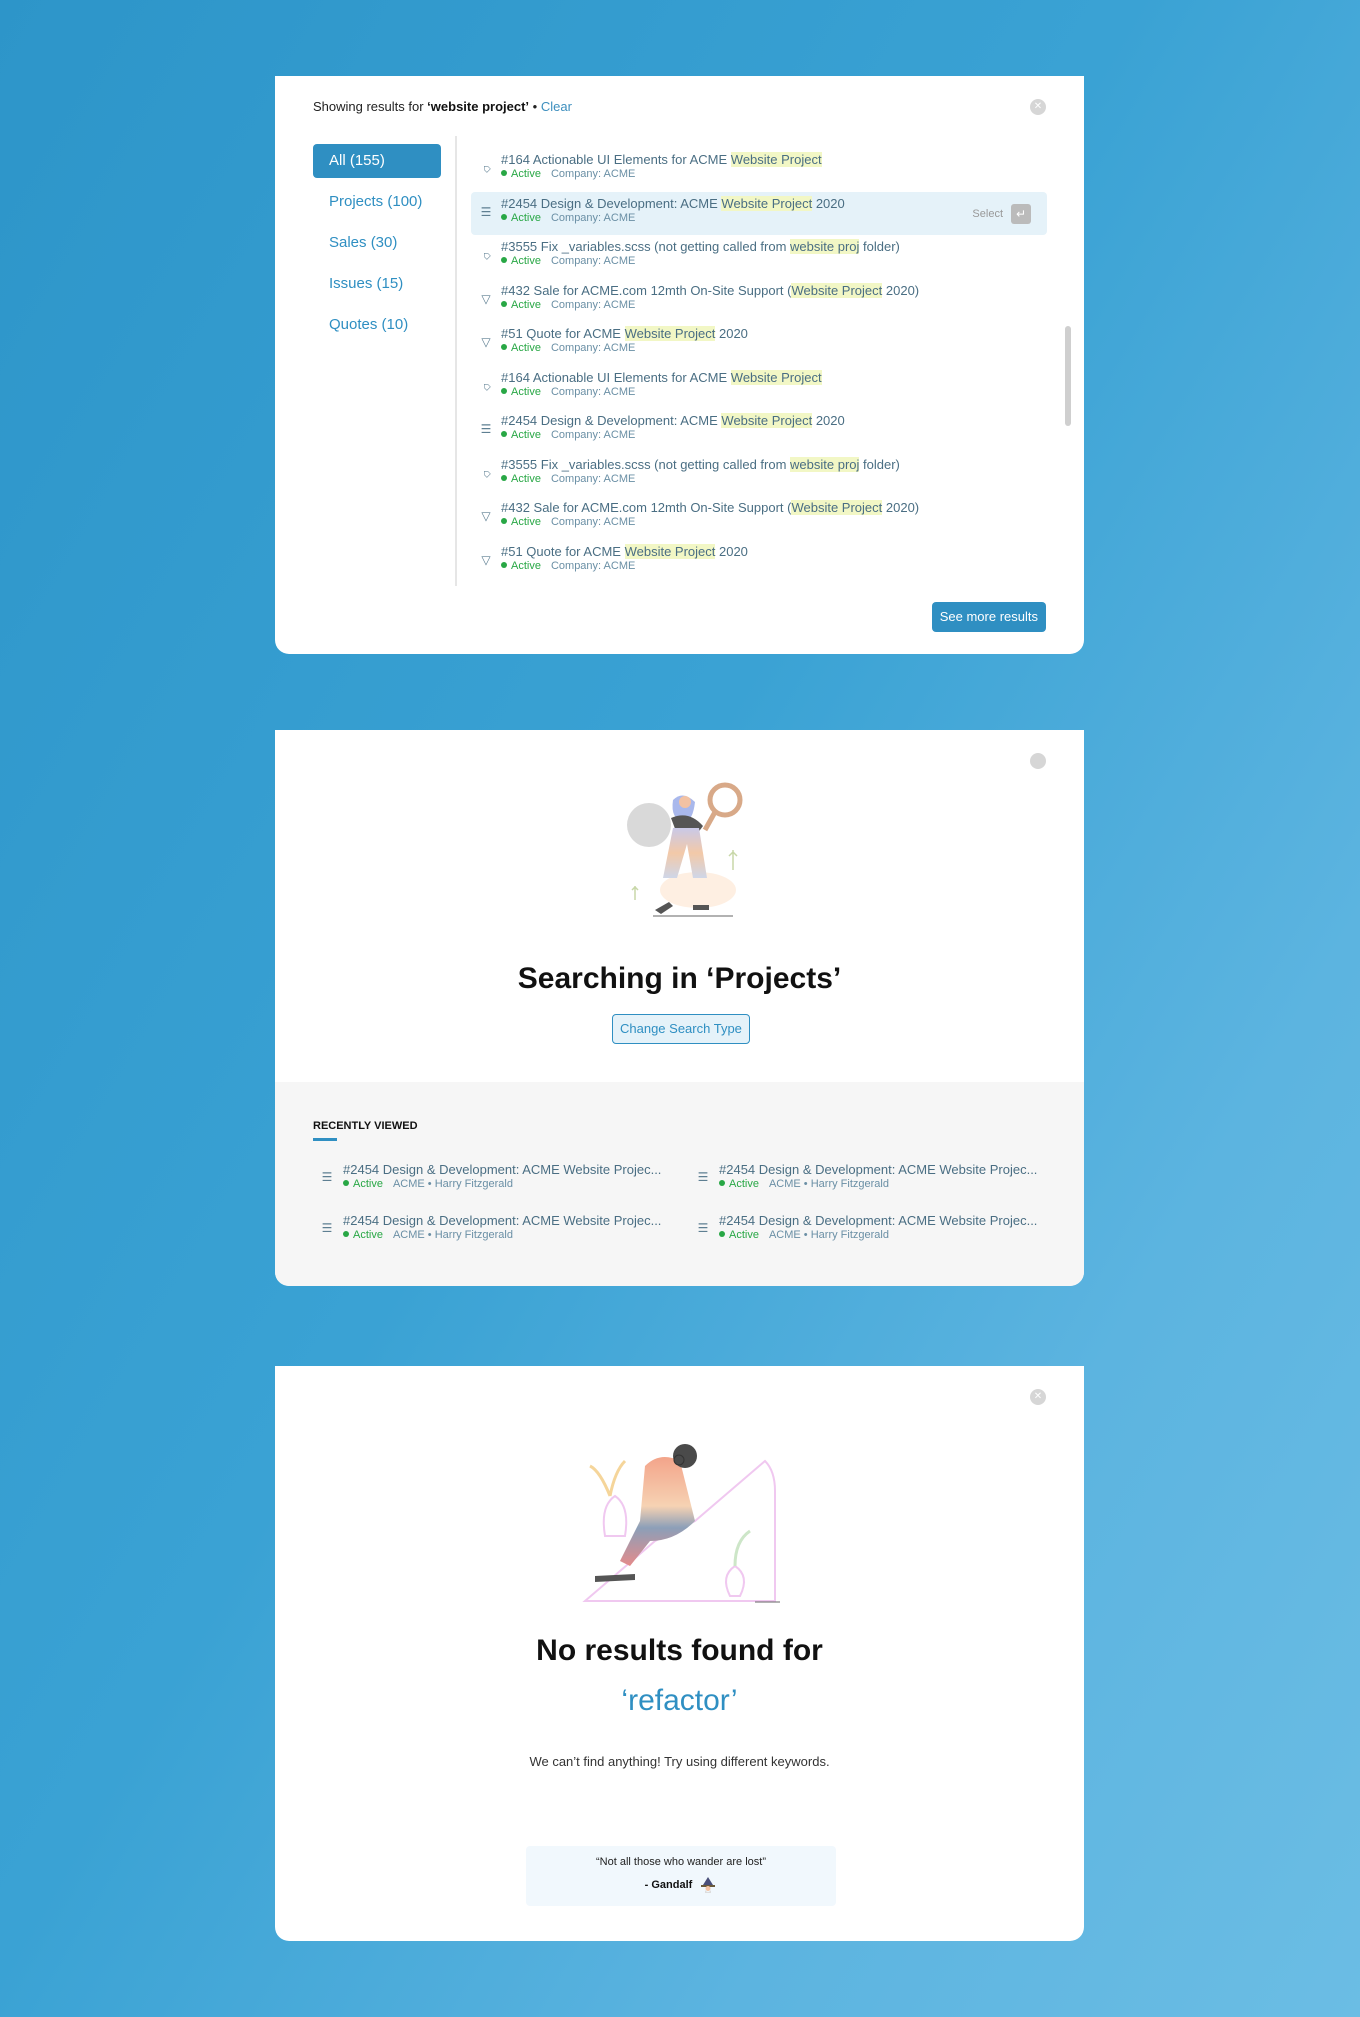 Image resolution: width=1360 pixels, height=2017 pixels. What do you see at coordinates (988, 617) in the screenshot?
I see `see-more-button: See more results` at bounding box center [988, 617].